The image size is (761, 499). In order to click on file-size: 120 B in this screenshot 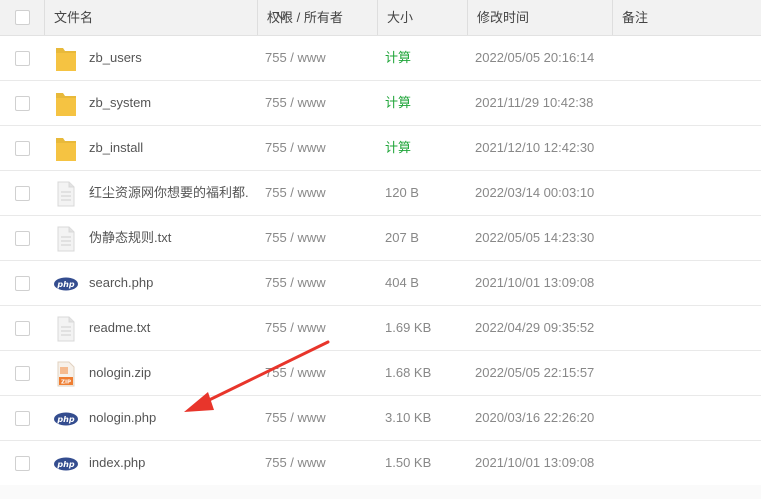, I will do `click(402, 192)`.